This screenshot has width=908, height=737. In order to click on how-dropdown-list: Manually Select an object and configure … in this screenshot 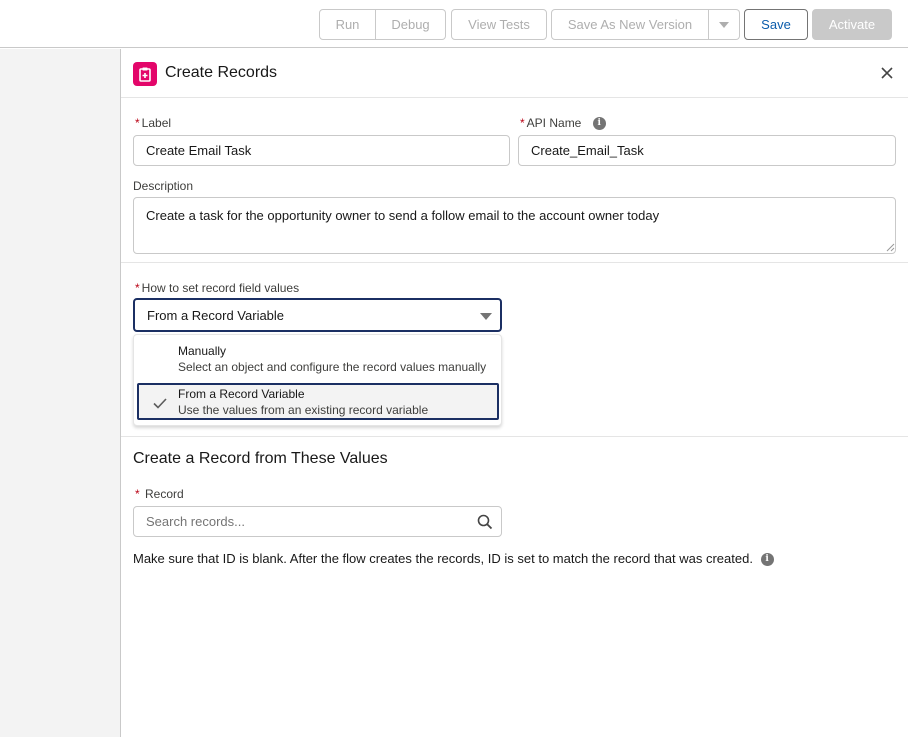, I will do `click(317, 380)`.